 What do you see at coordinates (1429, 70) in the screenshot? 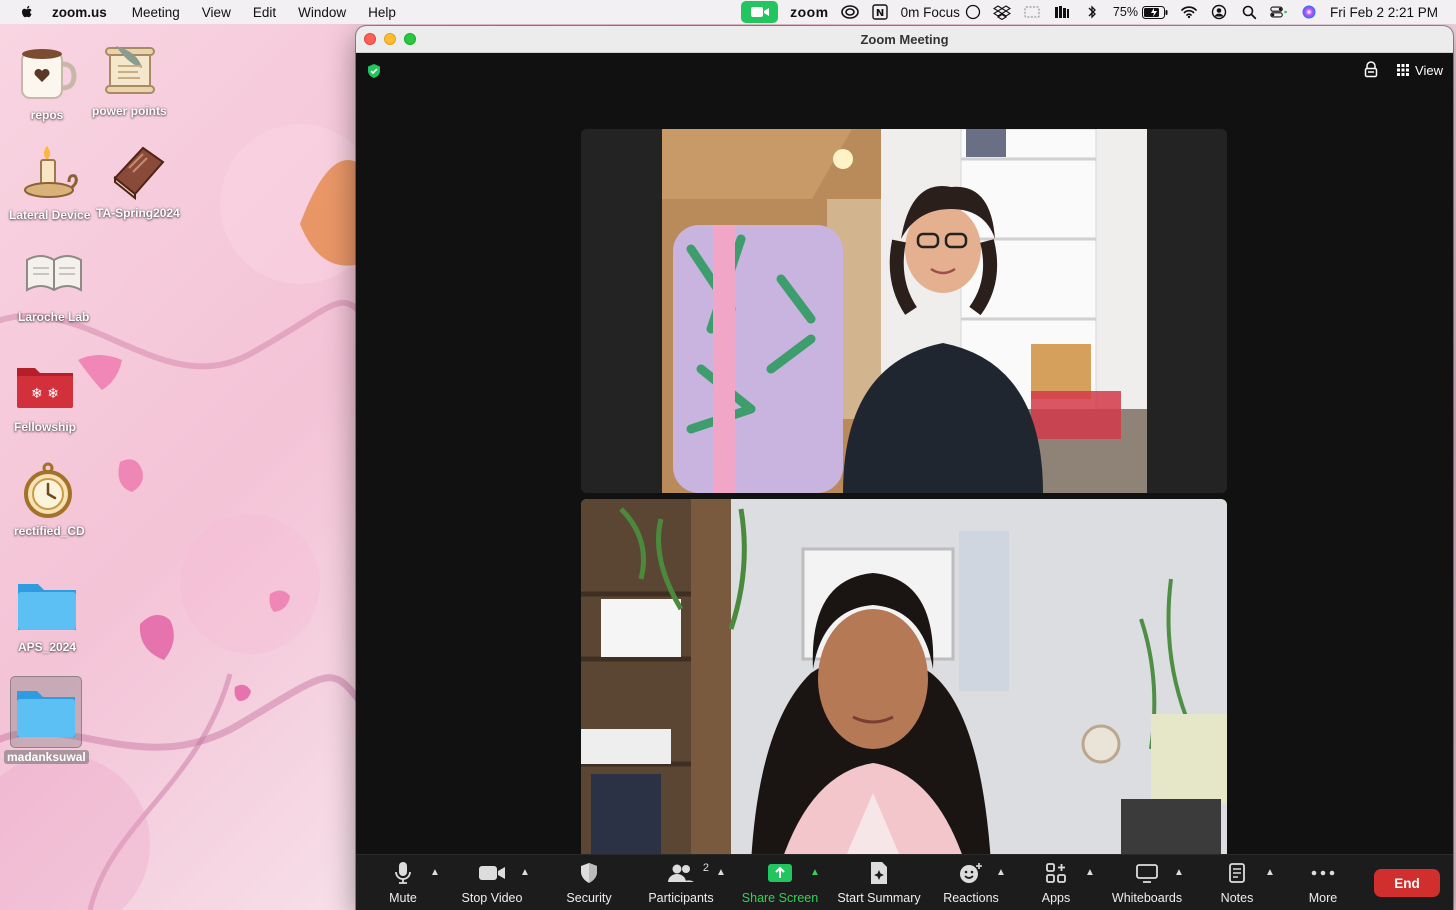
I see `view-button-label: View` at bounding box center [1429, 70].